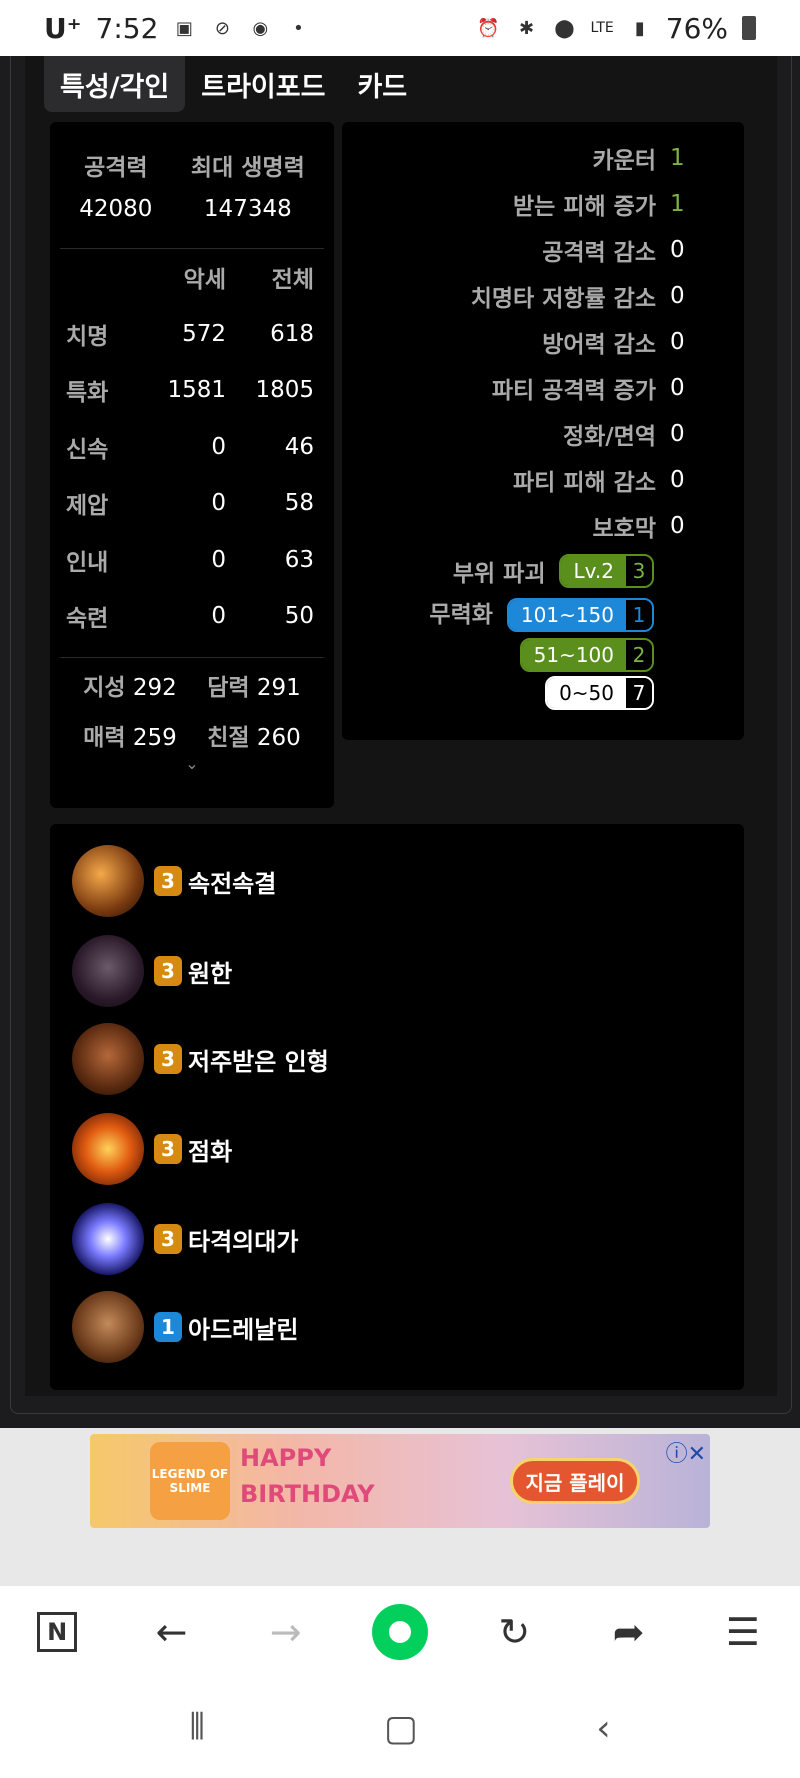  I want to click on buff-row: 보호막 0, so click(638, 526).